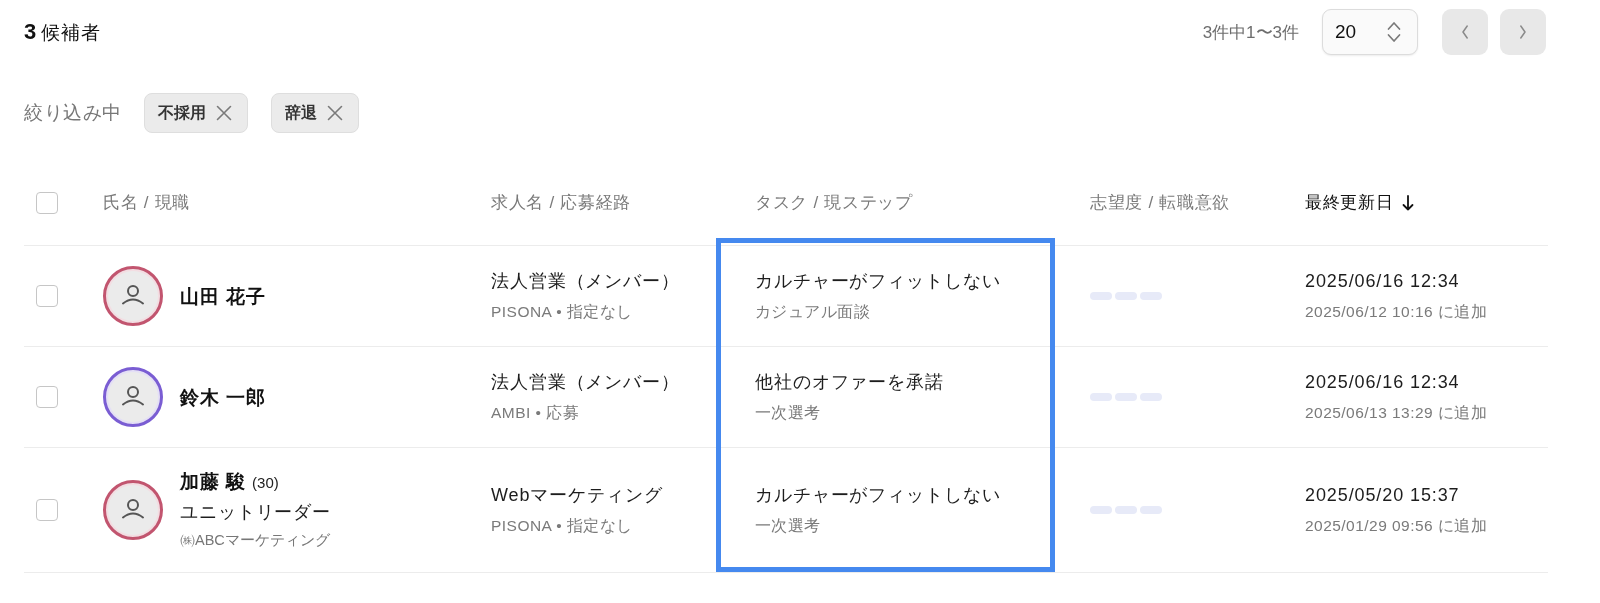 This screenshot has height=603, width=1600. I want to click on added-date: 2025/01/29 09:56 に追加, so click(1396, 526).